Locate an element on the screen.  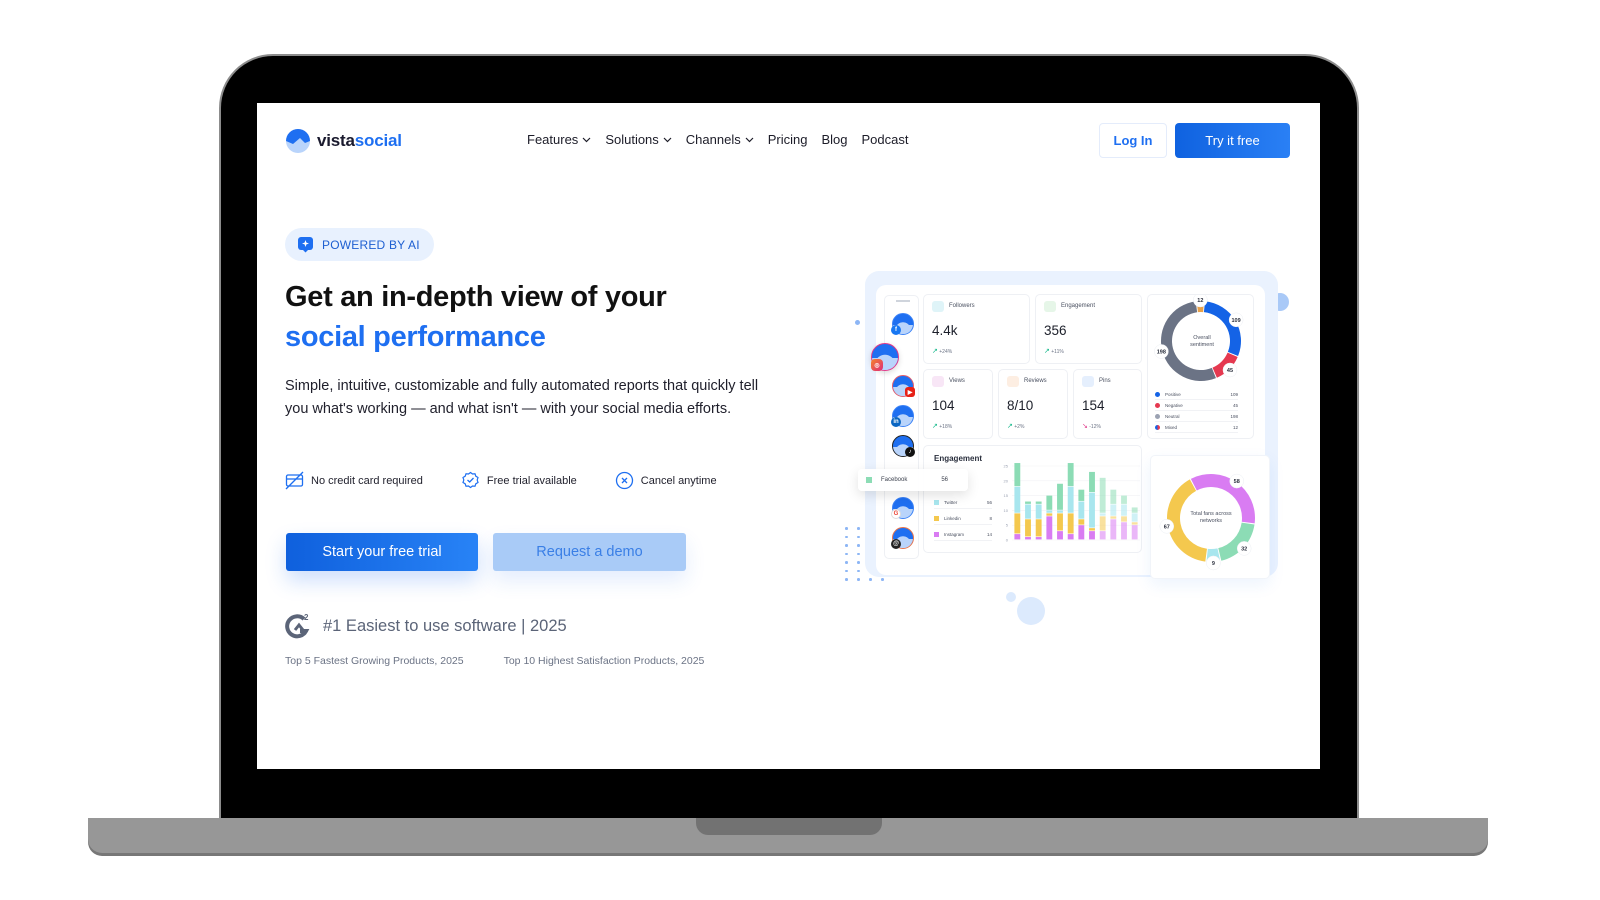
metric-name: Views is located at coordinates (957, 381).